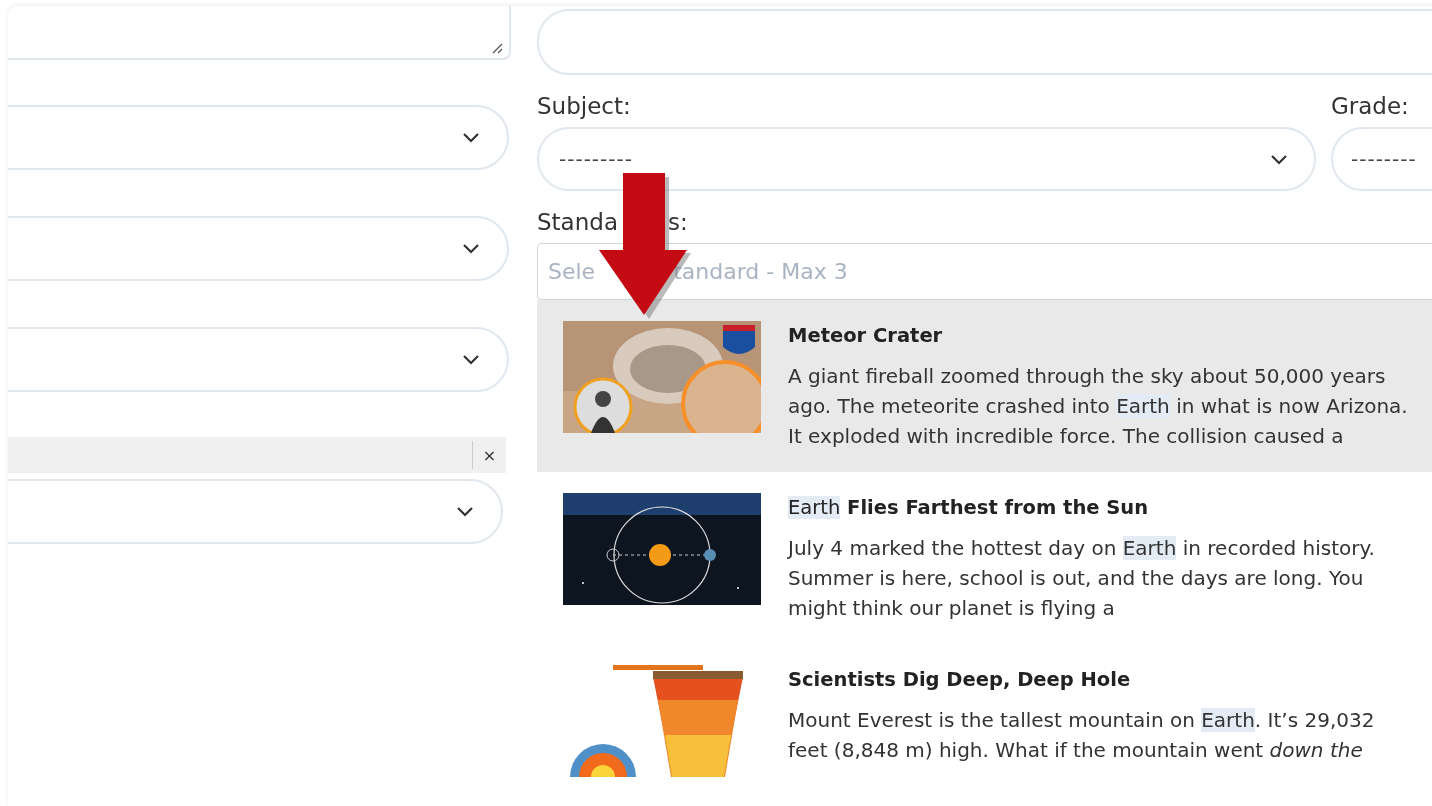 The width and height of the screenshot is (1432, 806). What do you see at coordinates (1100, 335) in the screenshot?
I see `article-title: Meteor Crater` at bounding box center [1100, 335].